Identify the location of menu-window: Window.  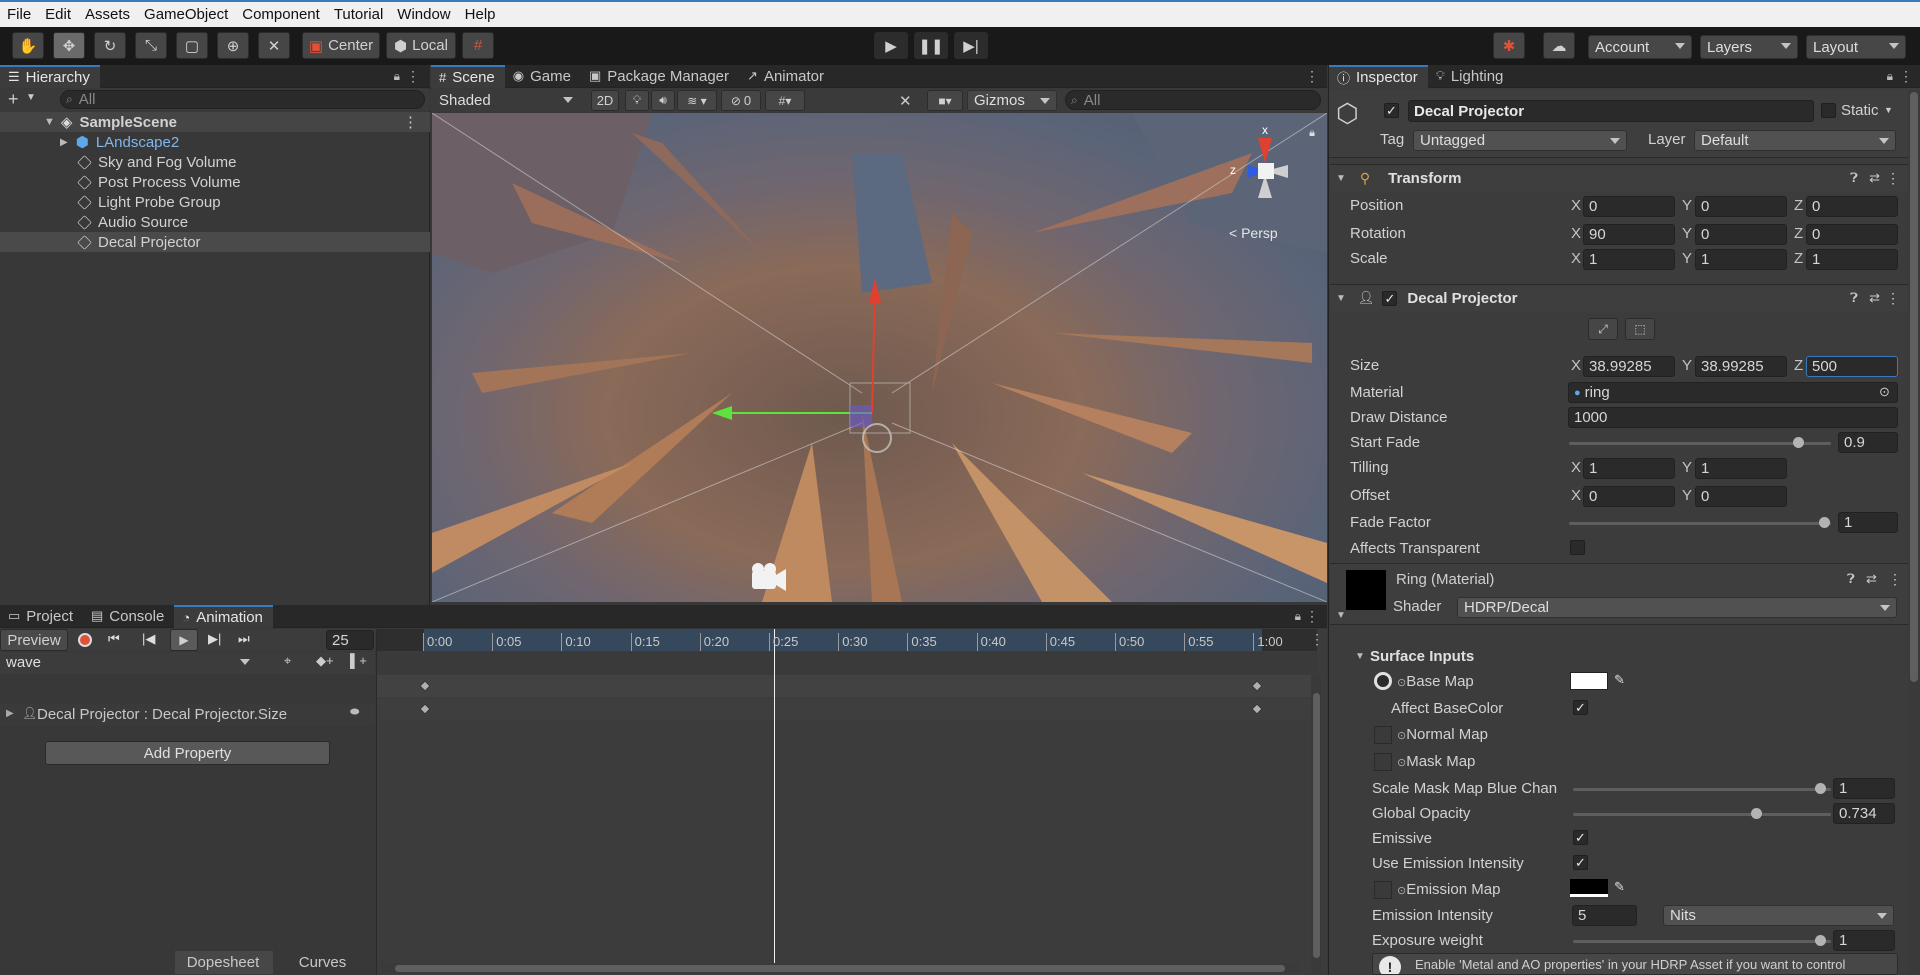
(423, 14).